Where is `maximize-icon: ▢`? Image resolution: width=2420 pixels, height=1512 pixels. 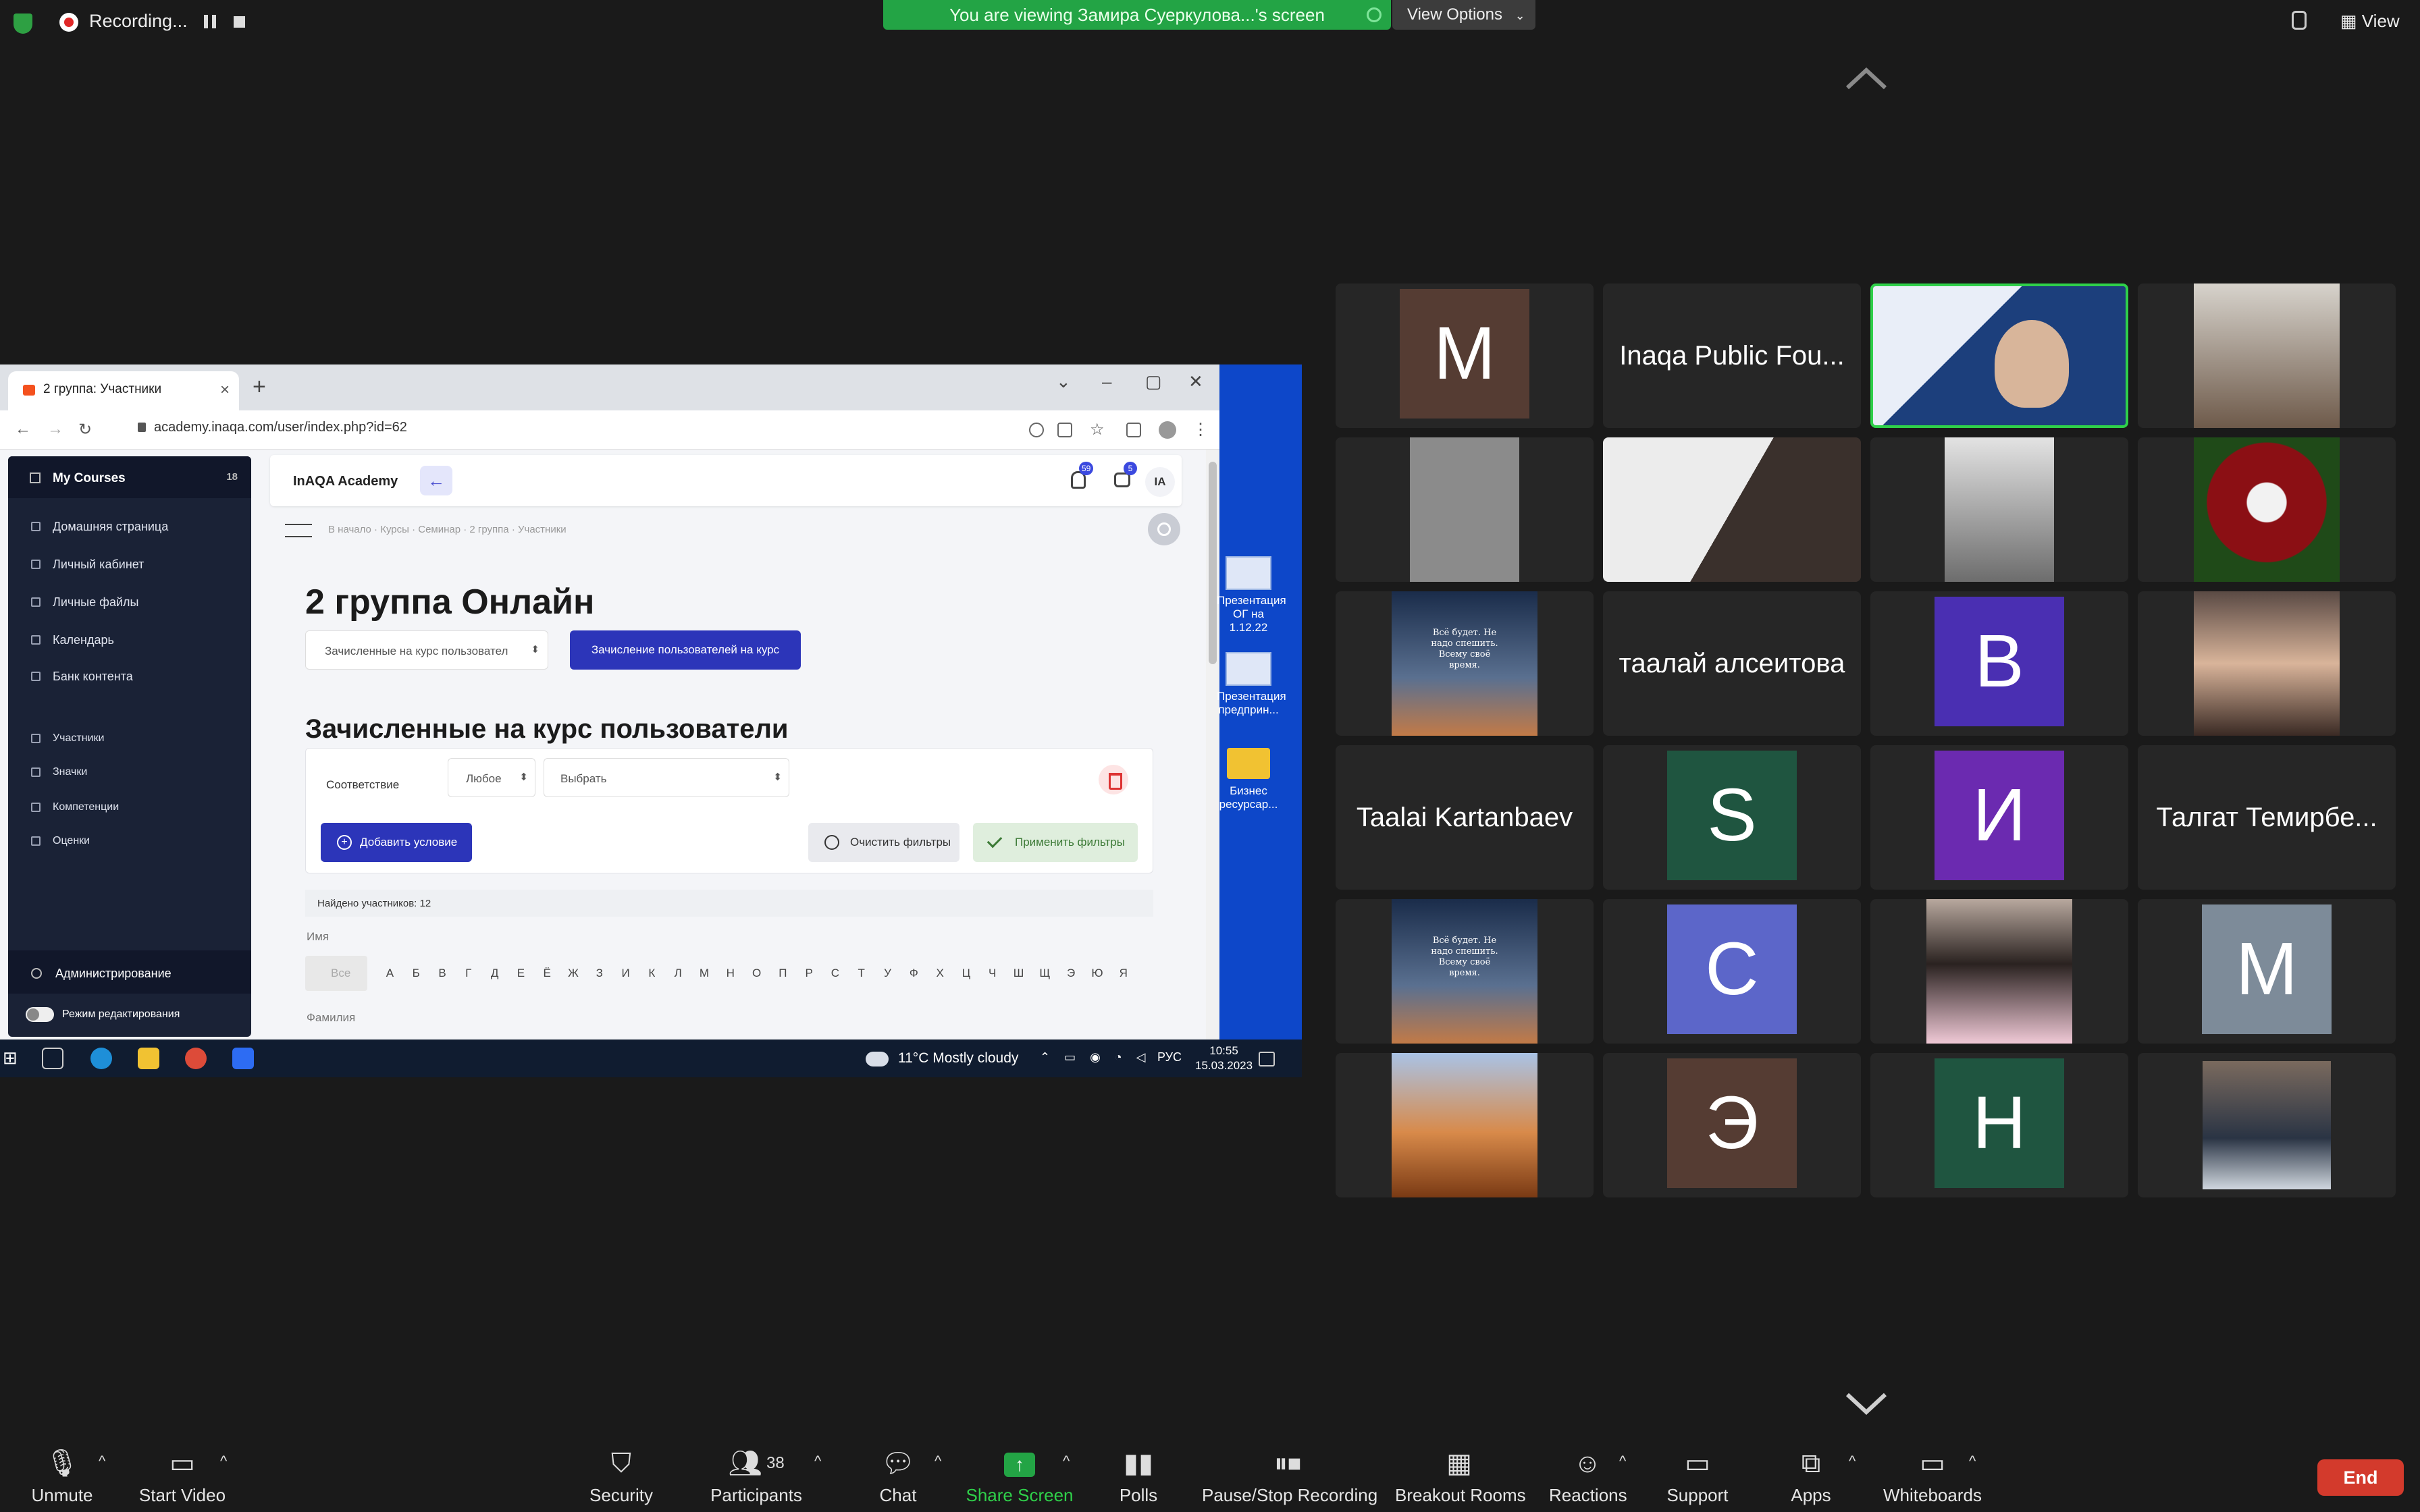
maximize-icon: ▢ is located at coordinates (1153, 381).